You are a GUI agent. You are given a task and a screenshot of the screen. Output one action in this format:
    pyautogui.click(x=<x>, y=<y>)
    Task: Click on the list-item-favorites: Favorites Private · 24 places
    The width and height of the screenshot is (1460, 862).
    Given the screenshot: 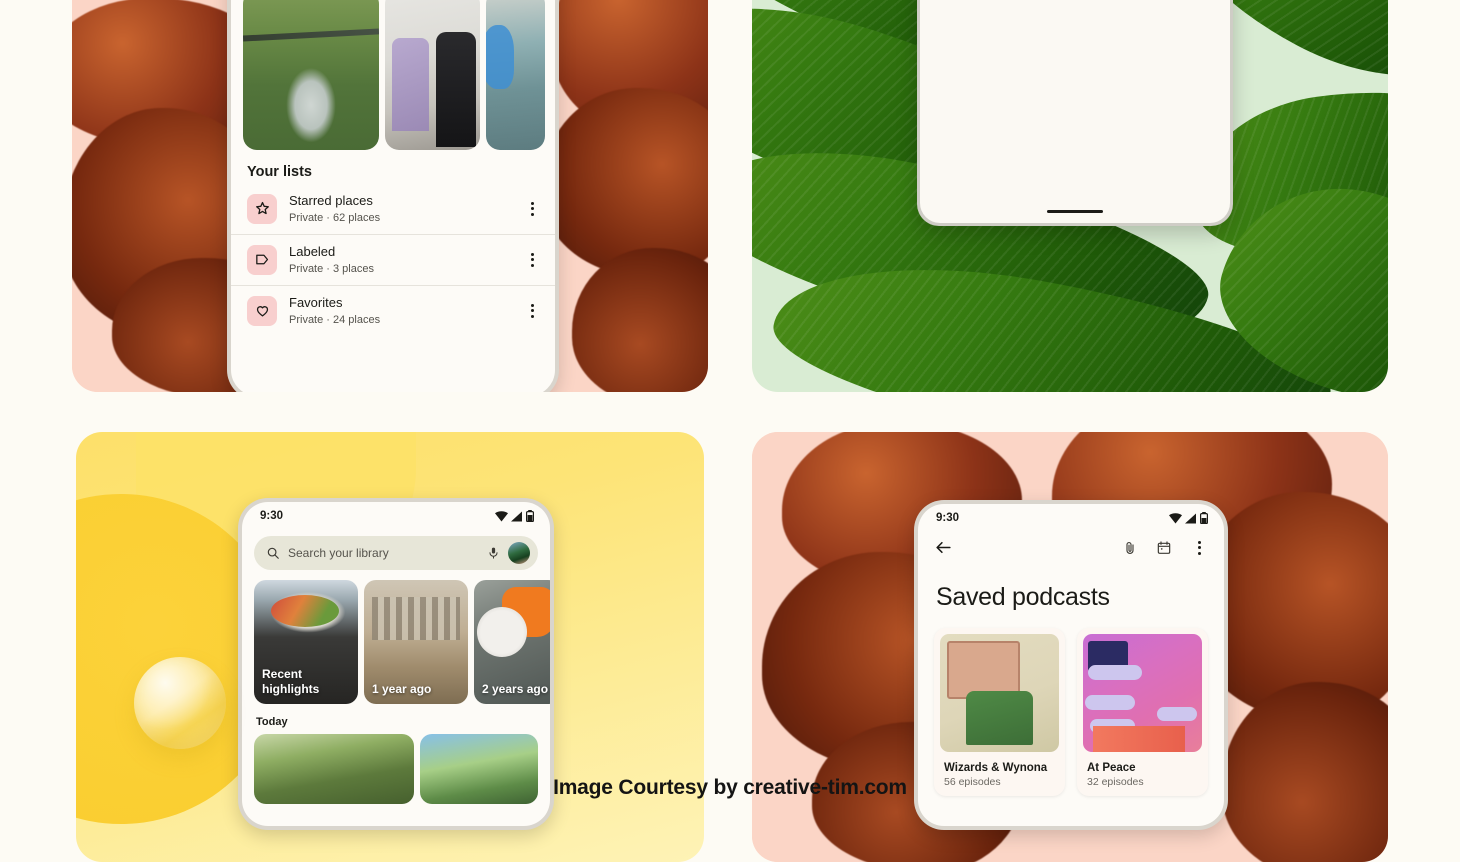 What is the action you would take?
    pyautogui.click(x=393, y=310)
    